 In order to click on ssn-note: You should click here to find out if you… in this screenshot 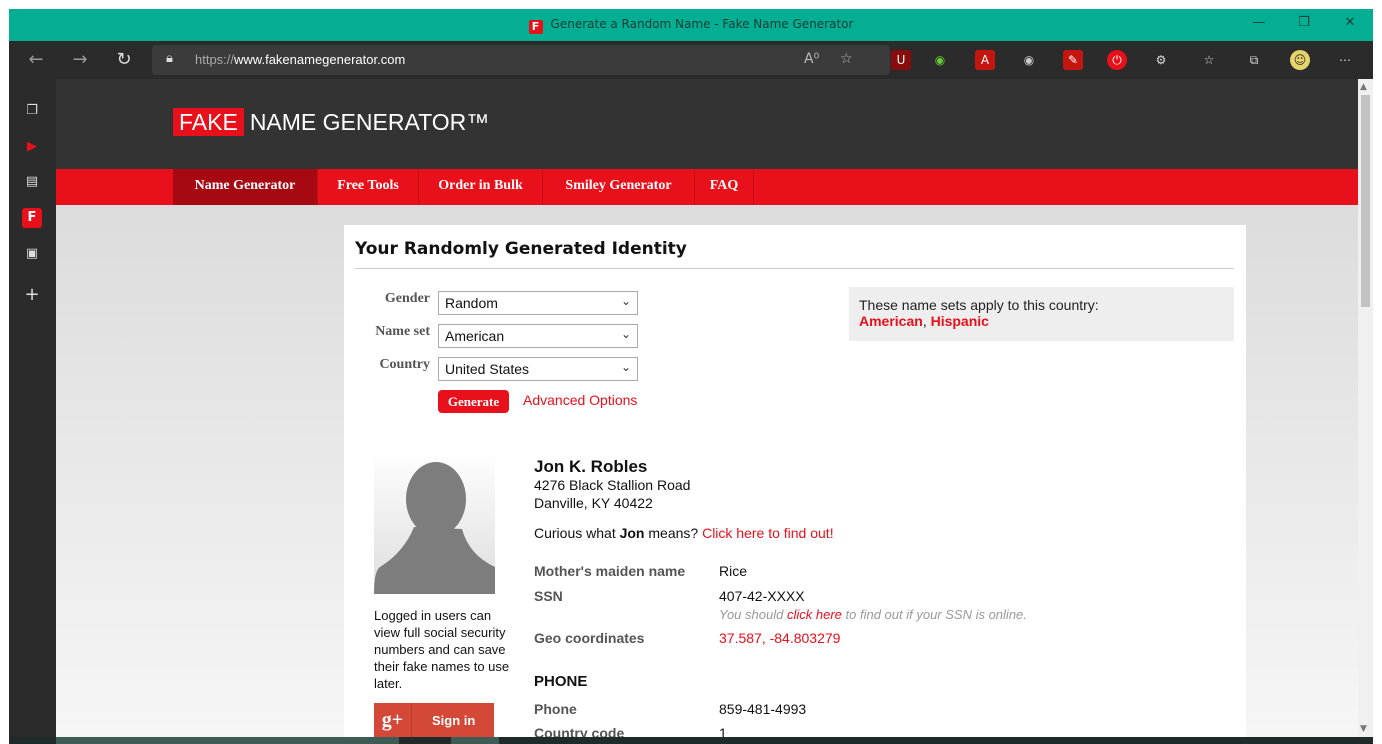, I will do `click(873, 614)`.